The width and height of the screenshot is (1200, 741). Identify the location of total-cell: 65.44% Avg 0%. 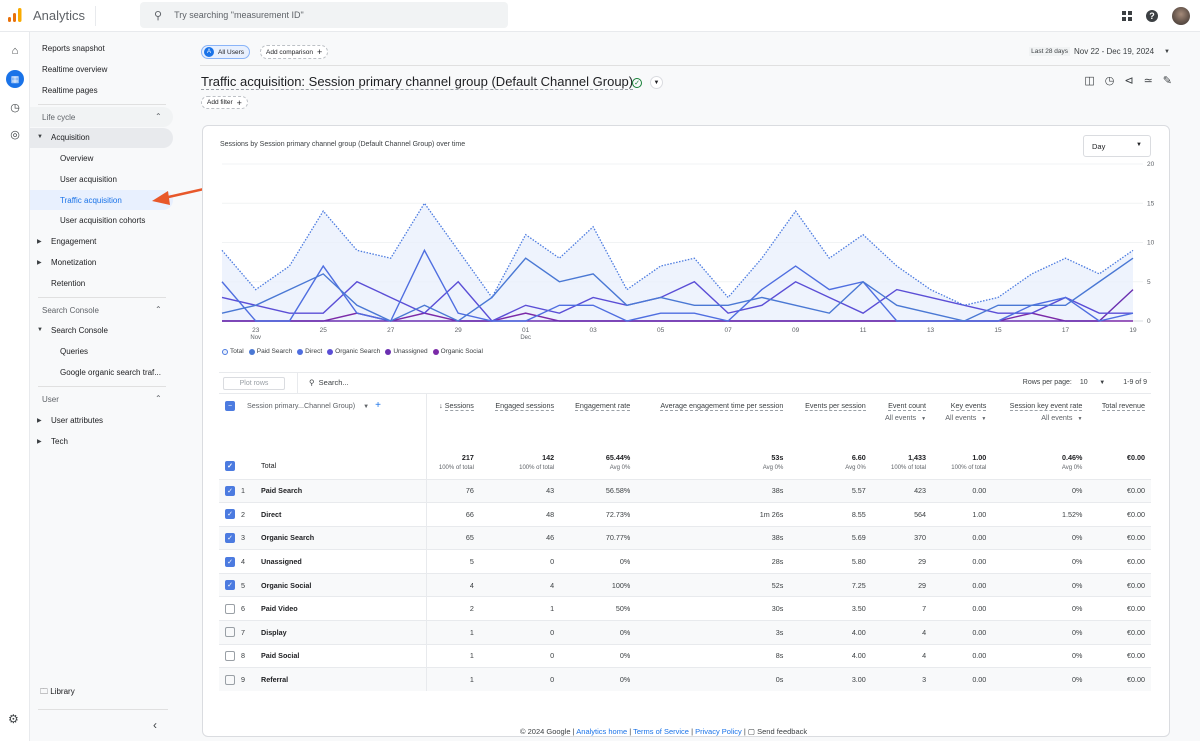
(598, 464).